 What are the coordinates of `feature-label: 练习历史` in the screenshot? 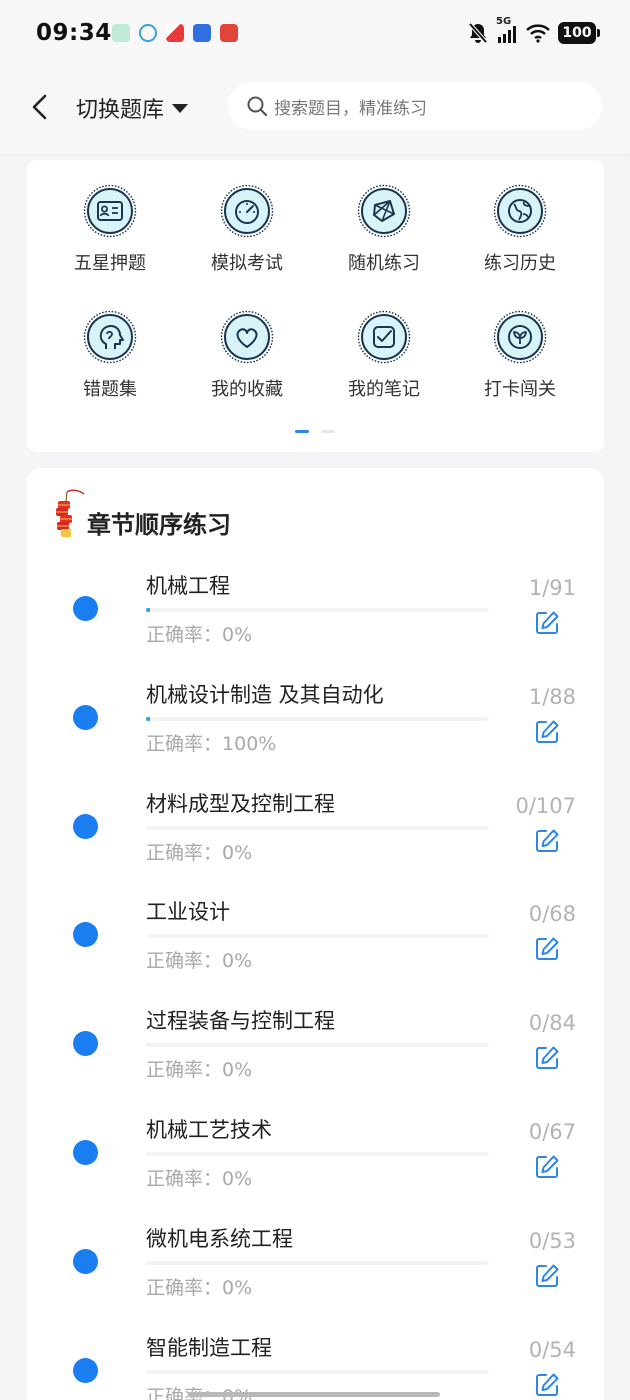 It's located at (520, 263).